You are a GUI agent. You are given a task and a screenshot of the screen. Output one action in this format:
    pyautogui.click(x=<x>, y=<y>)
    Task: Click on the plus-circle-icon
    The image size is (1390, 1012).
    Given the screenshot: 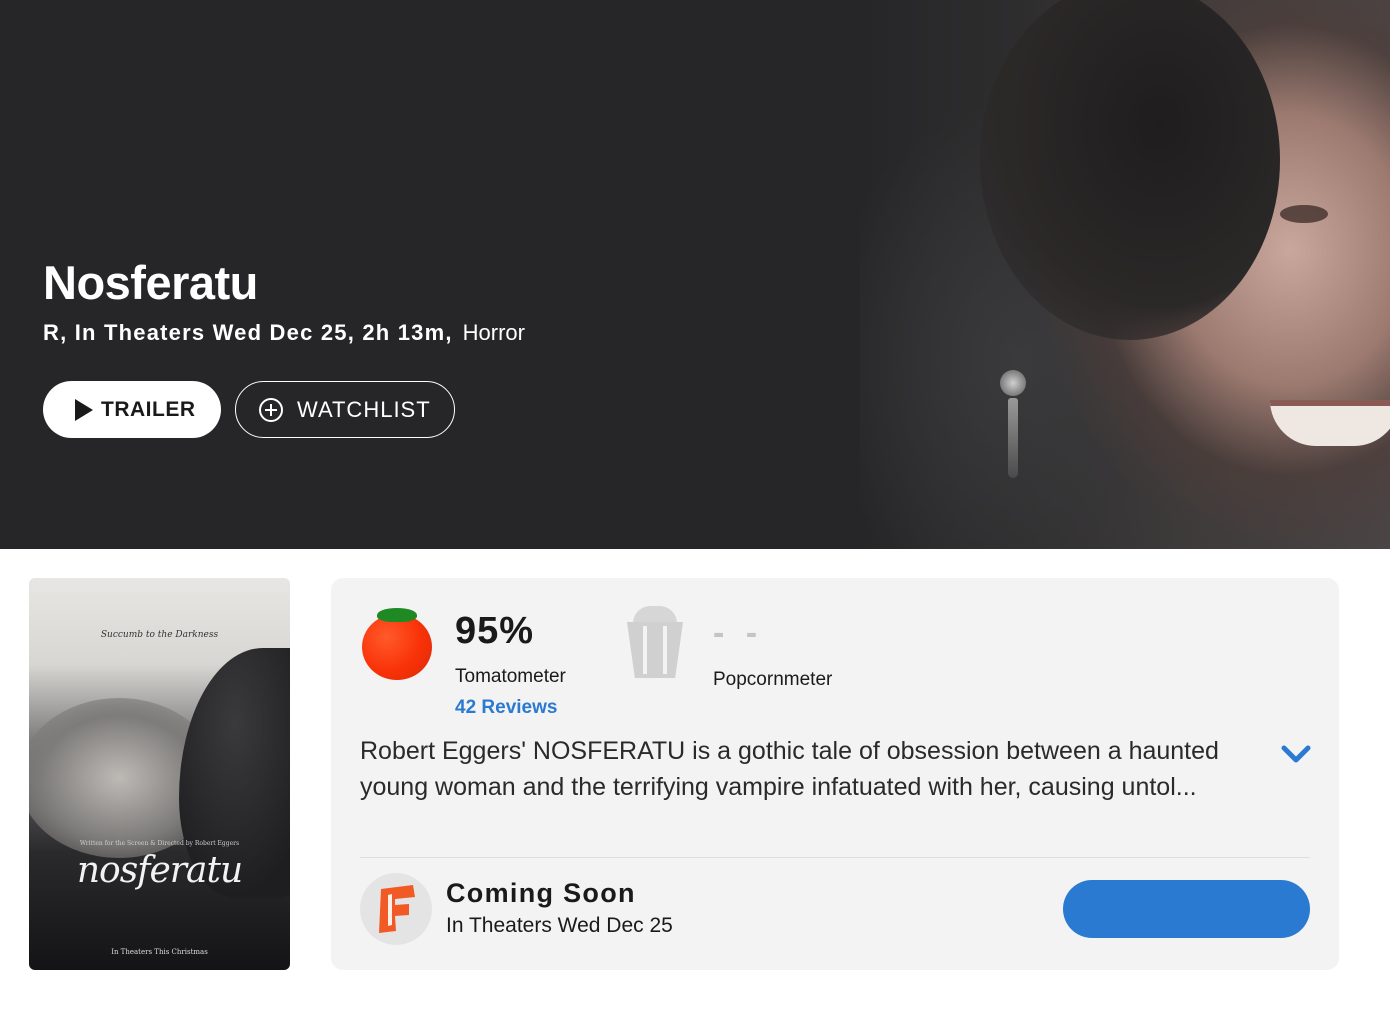 What is the action you would take?
    pyautogui.click(x=271, y=409)
    